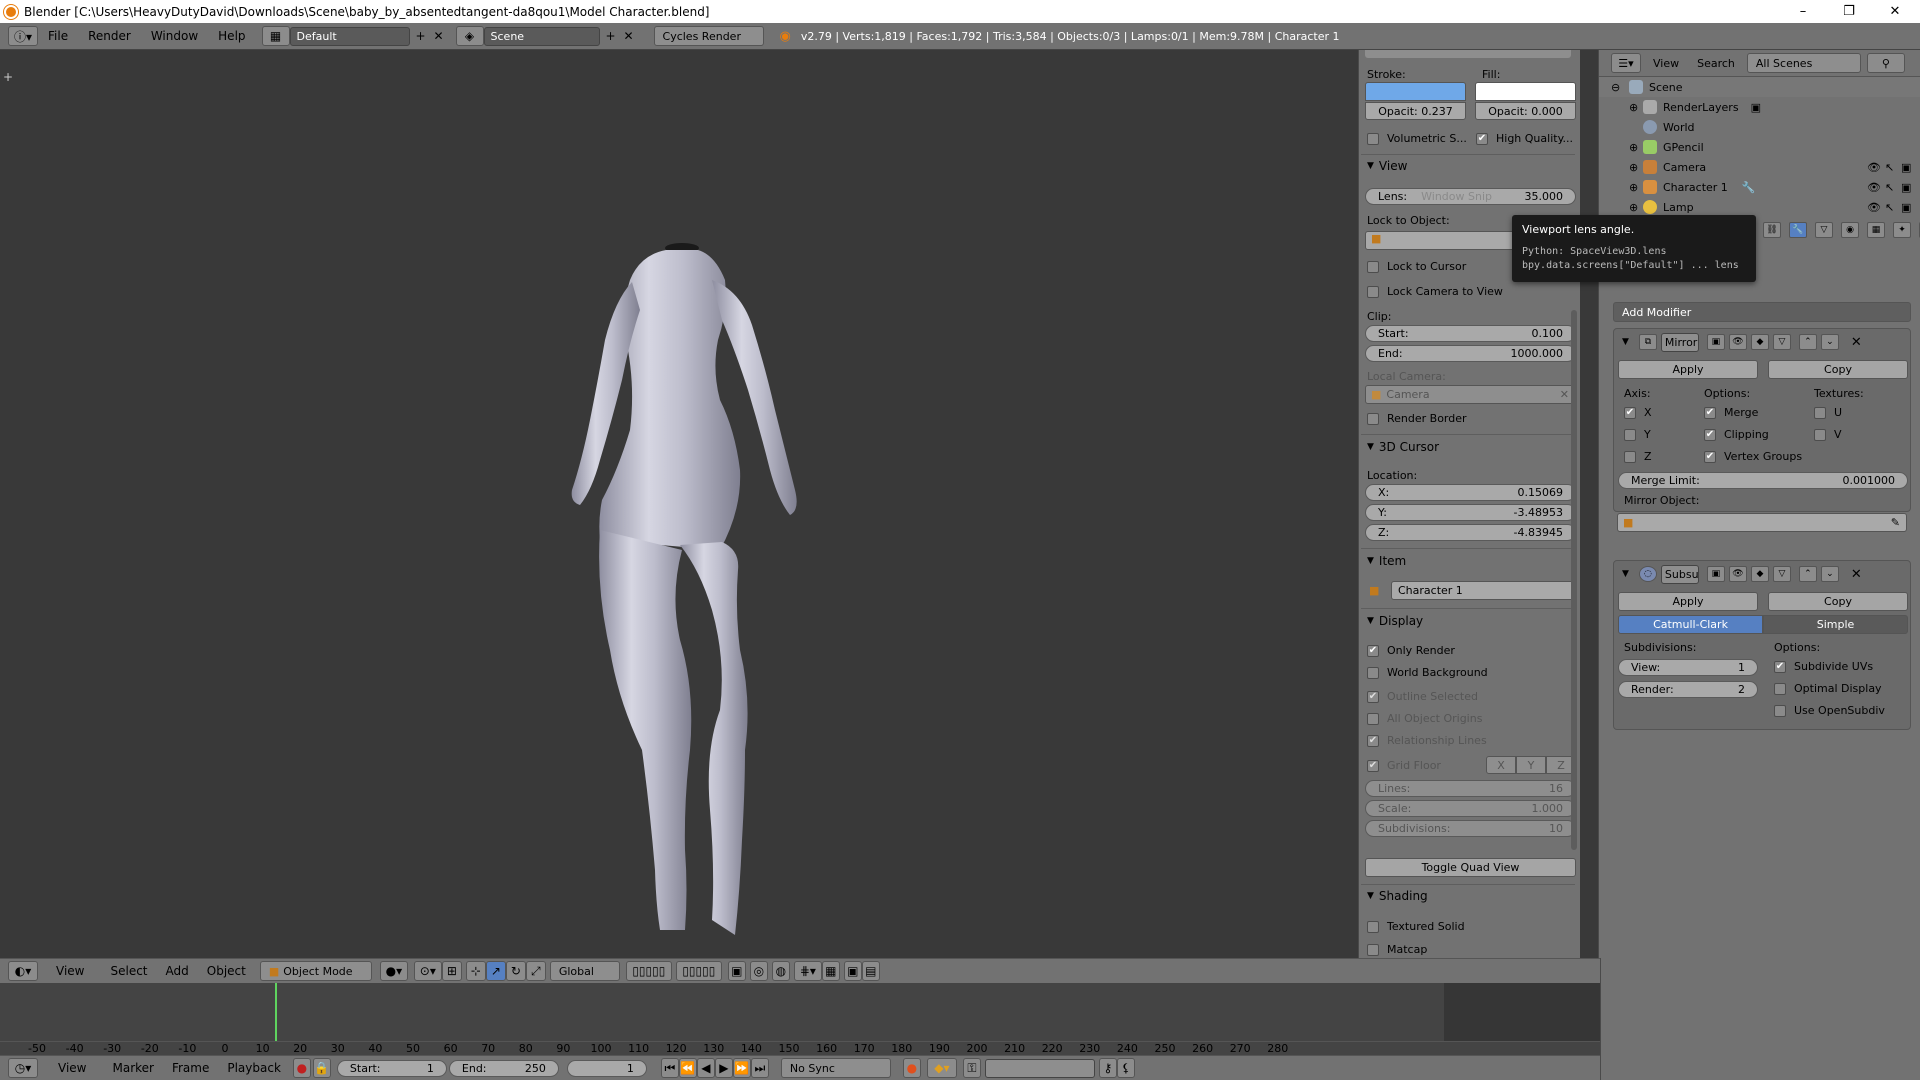 The height and width of the screenshot is (1080, 1920). What do you see at coordinates (1636, 187) in the screenshot?
I see `expand-icon: ⊕` at bounding box center [1636, 187].